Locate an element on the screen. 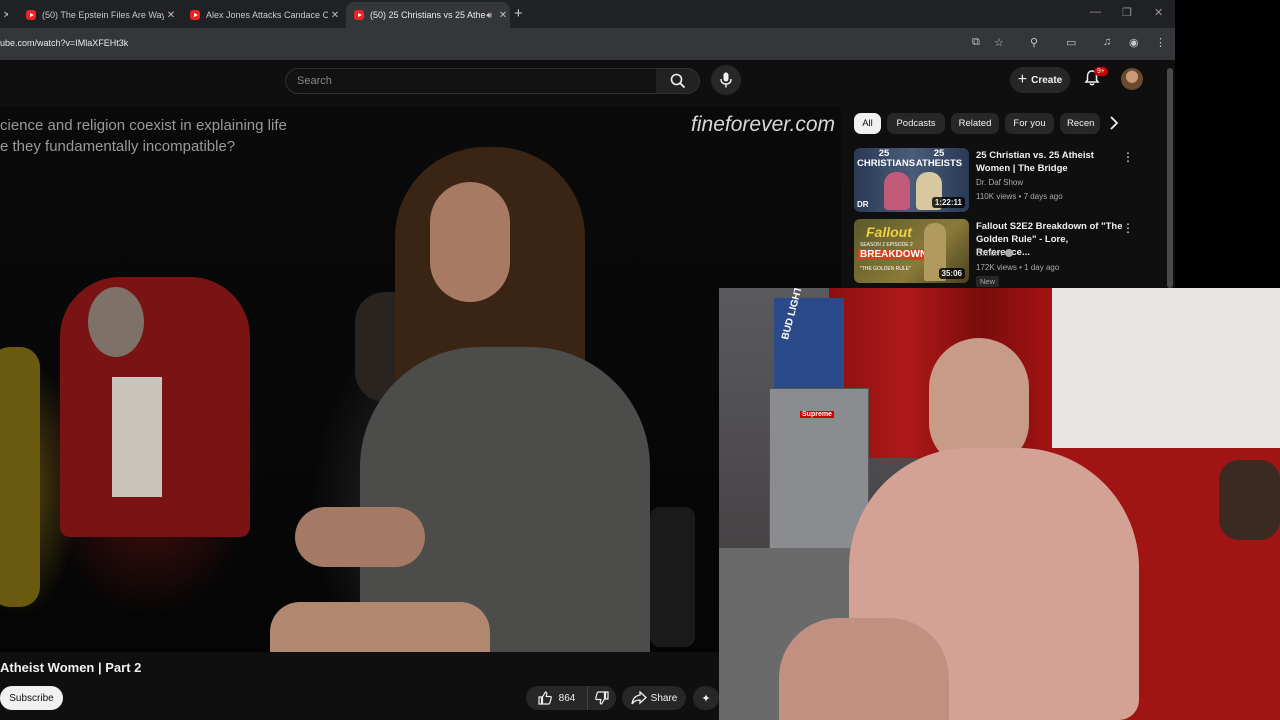  share-label: Share is located at coordinates (664, 698).